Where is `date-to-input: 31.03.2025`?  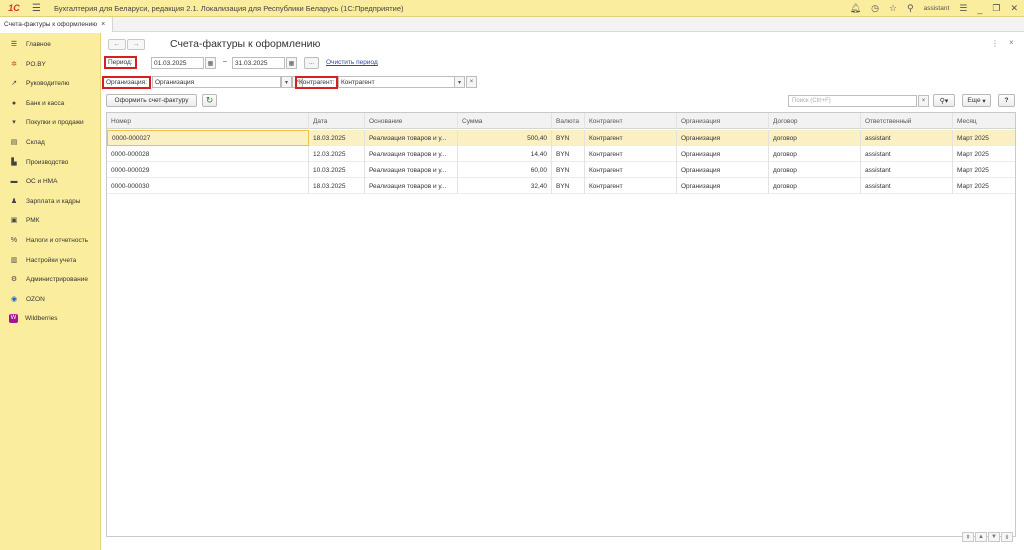 date-to-input: 31.03.2025 is located at coordinates (258, 63).